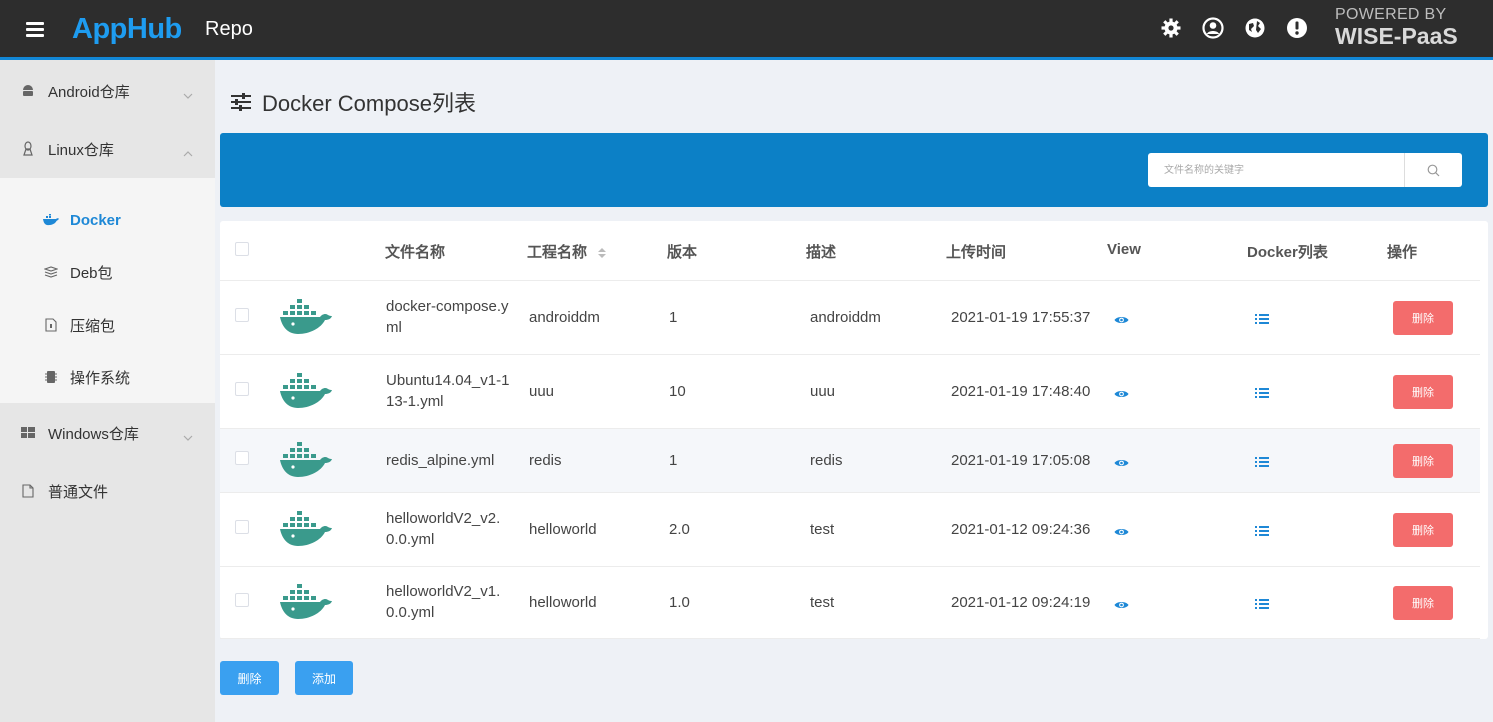 The image size is (1493, 722). Describe the element at coordinates (35, 29) in the screenshot. I see `menu-icon` at that location.